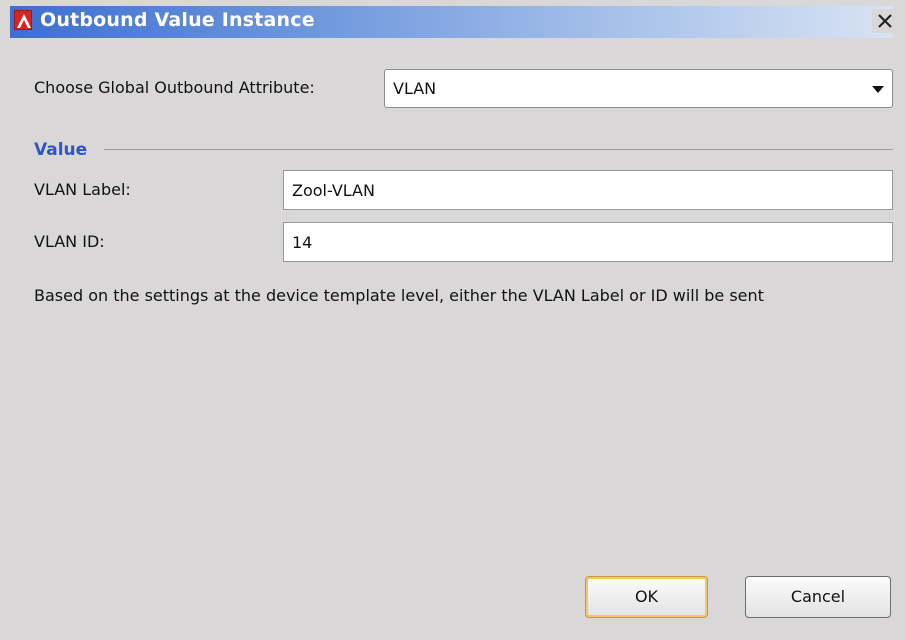 This screenshot has height=640, width=905. I want to click on attribute-dropdown: VLAN, so click(638, 88).